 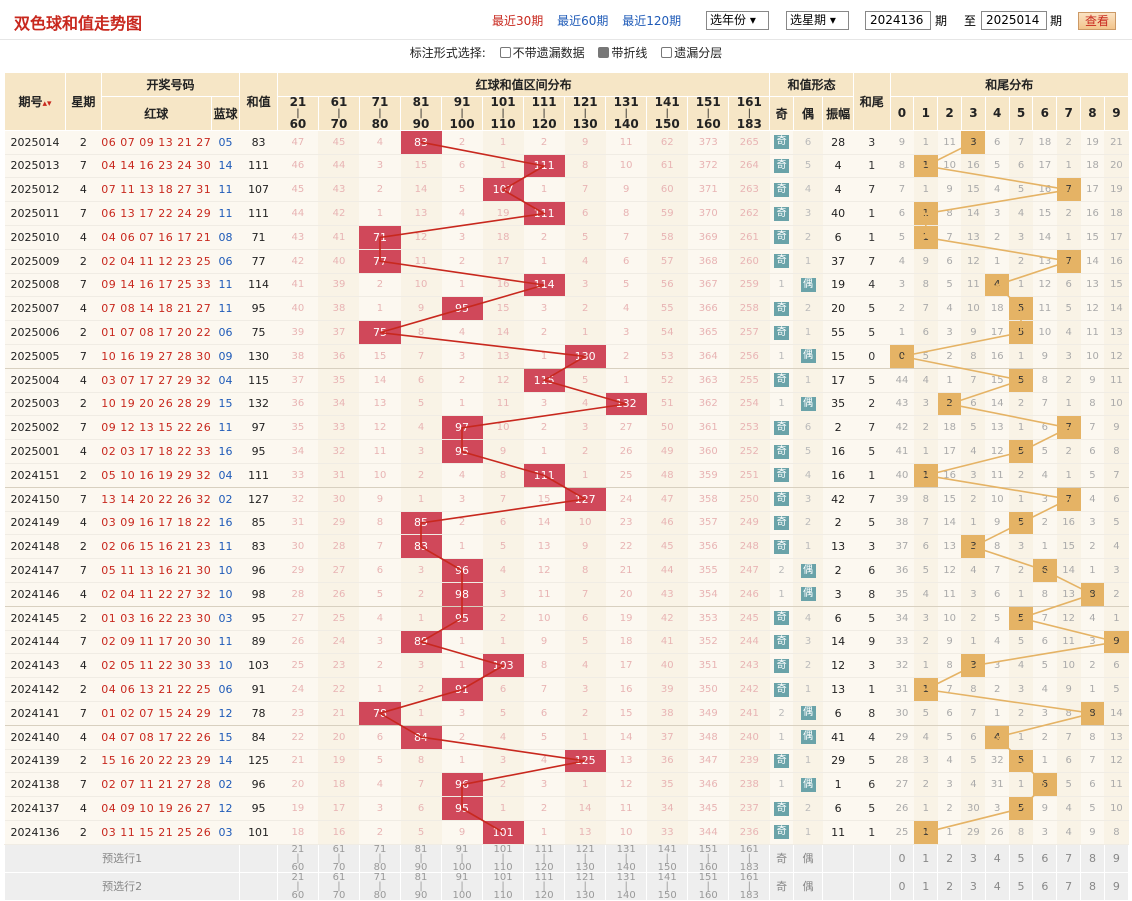 I want to click on sum-cell: 78, so click(x=258, y=713).